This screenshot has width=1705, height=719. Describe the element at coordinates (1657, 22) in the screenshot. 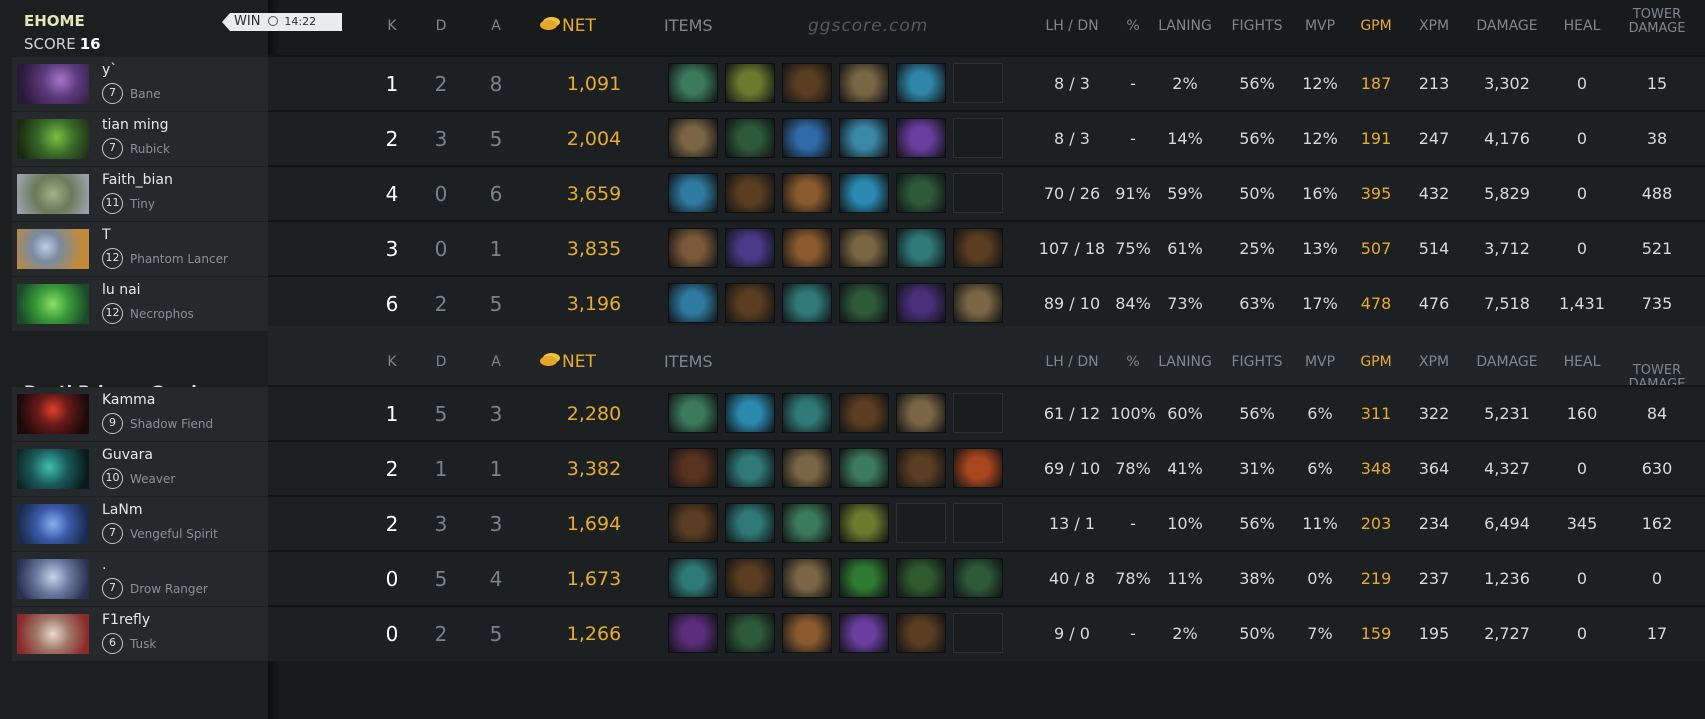

I see `header-tower-damage: TOWERDAMAGE` at that location.